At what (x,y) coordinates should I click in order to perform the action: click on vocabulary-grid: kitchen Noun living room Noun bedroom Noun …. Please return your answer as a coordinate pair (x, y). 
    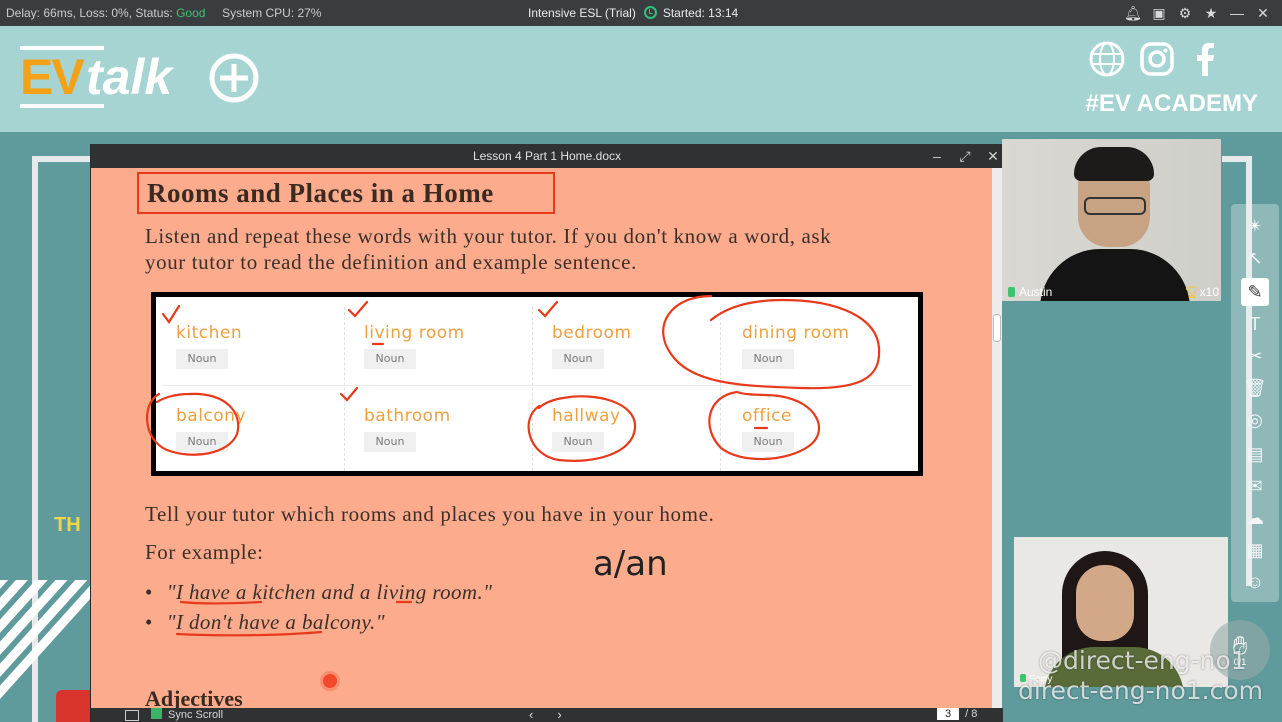
    Looking at the image, I should click on (537, 384).